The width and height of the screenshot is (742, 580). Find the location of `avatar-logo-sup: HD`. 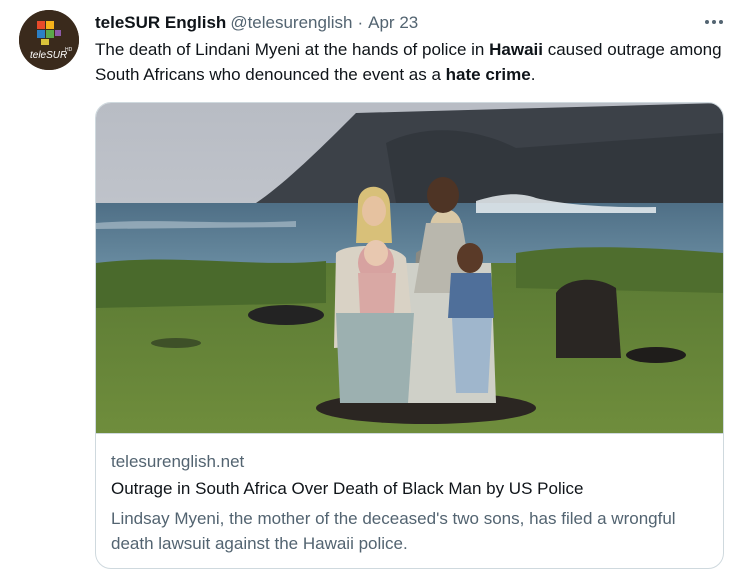

avatar-logo-sup: HD is located at coordinates (69, 50).